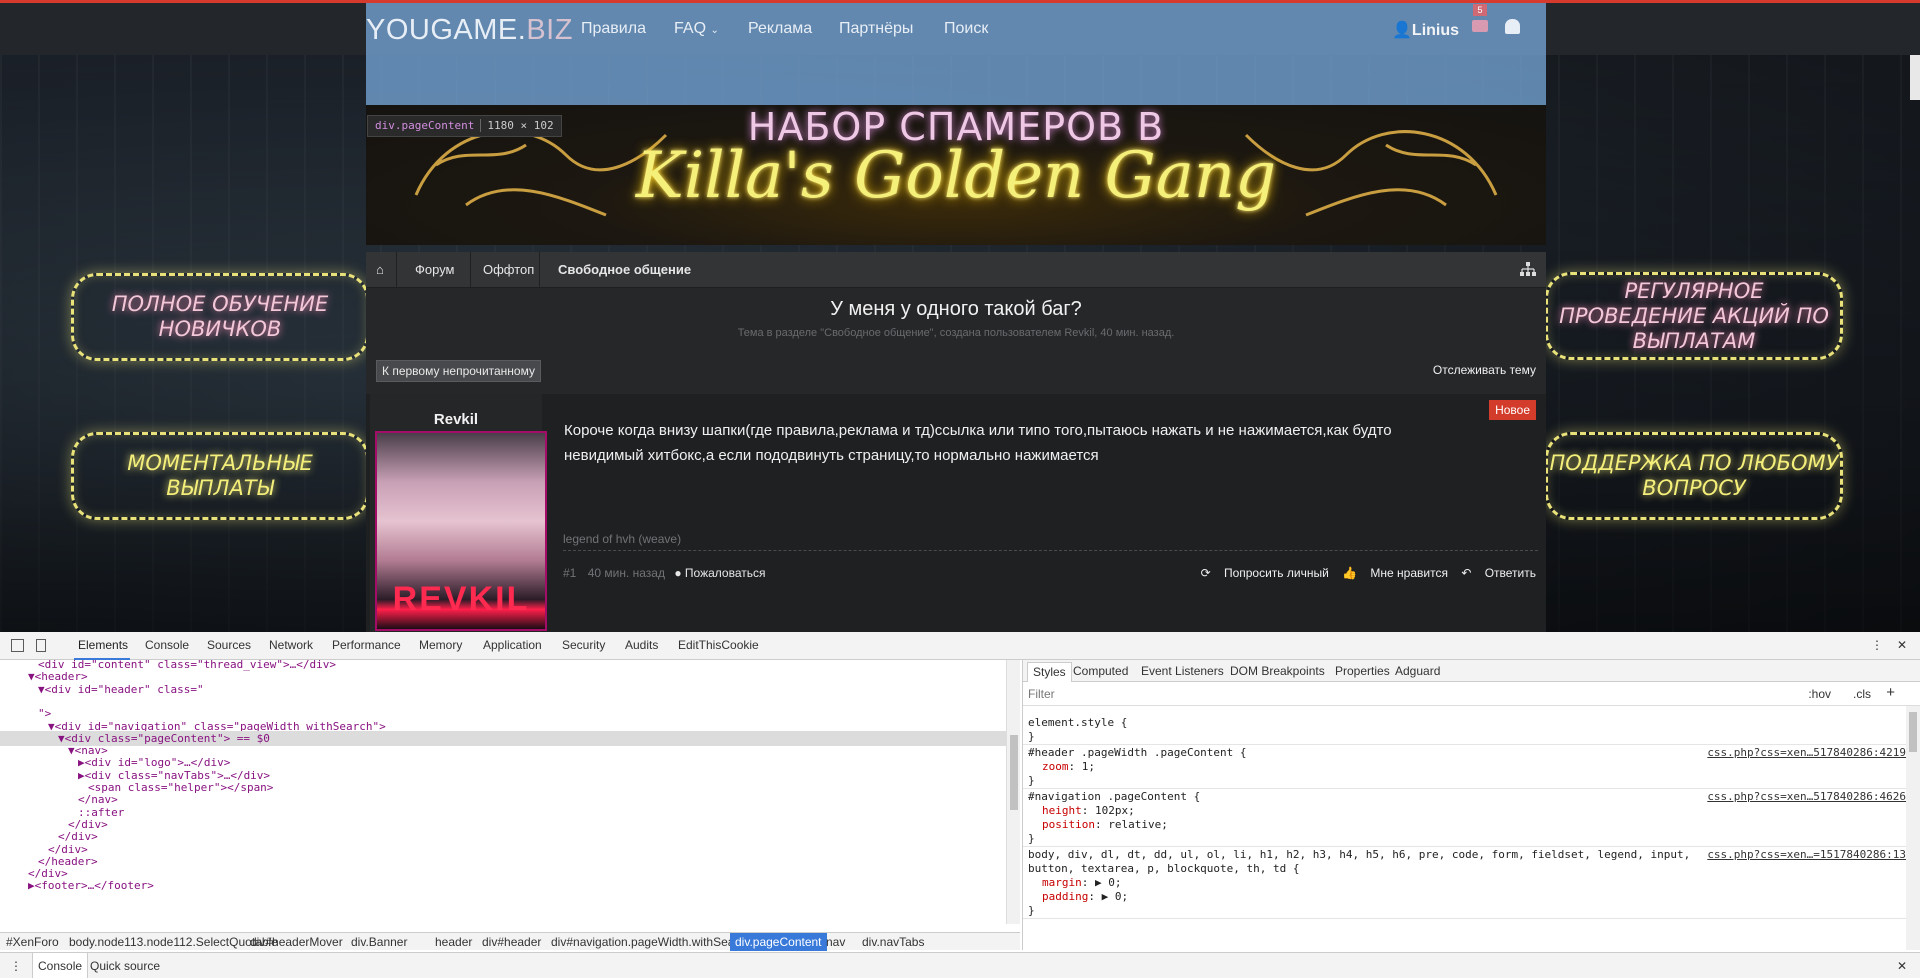 This screenshot has width=1920, height=978. I want to click on cls-toggle: .cls, so click(1862, 694).